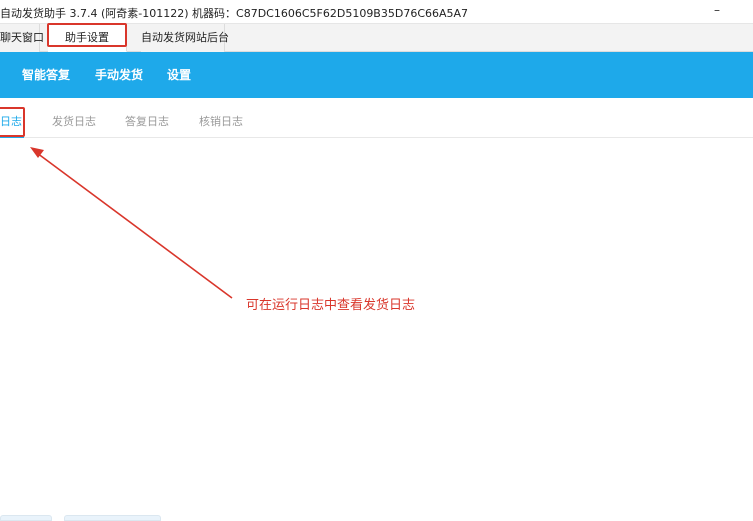  I want to click on top-tab-strip: 聊天窗口 助手设置 自动发货网站后台, so click(376, 38).